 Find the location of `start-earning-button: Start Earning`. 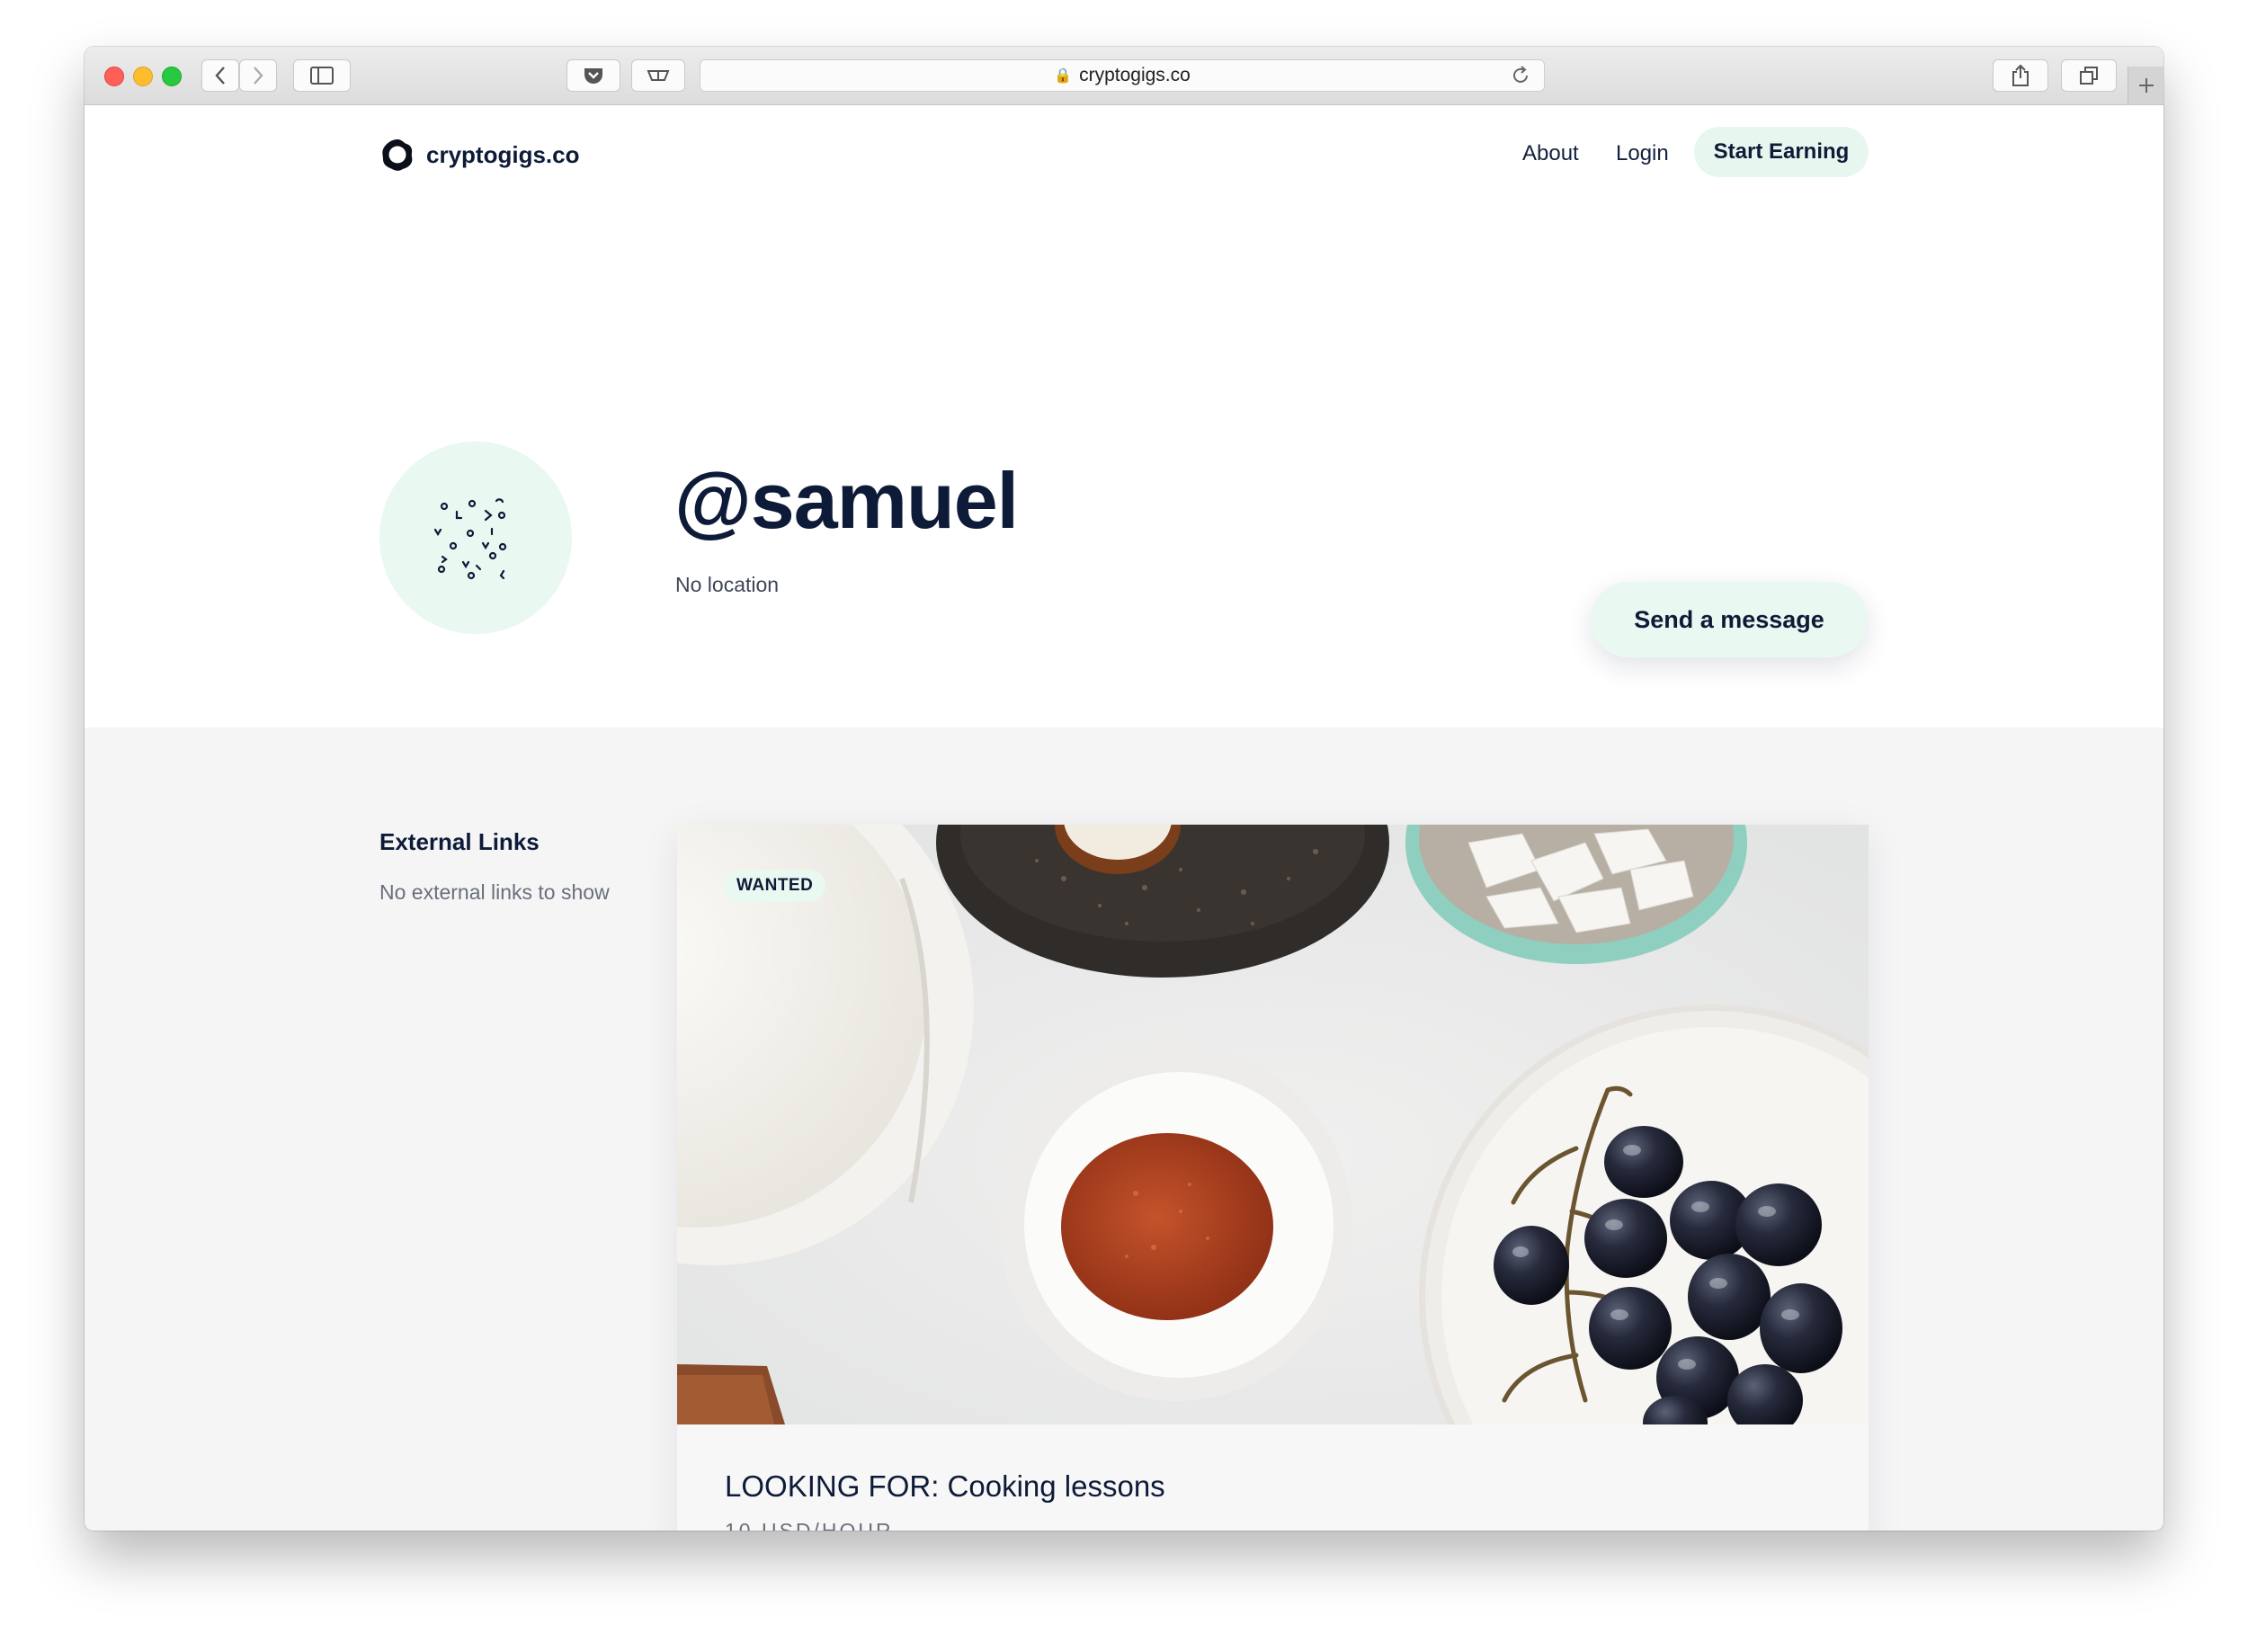

start-earning-button: Start Earning is located at coordinates (1781, 152).